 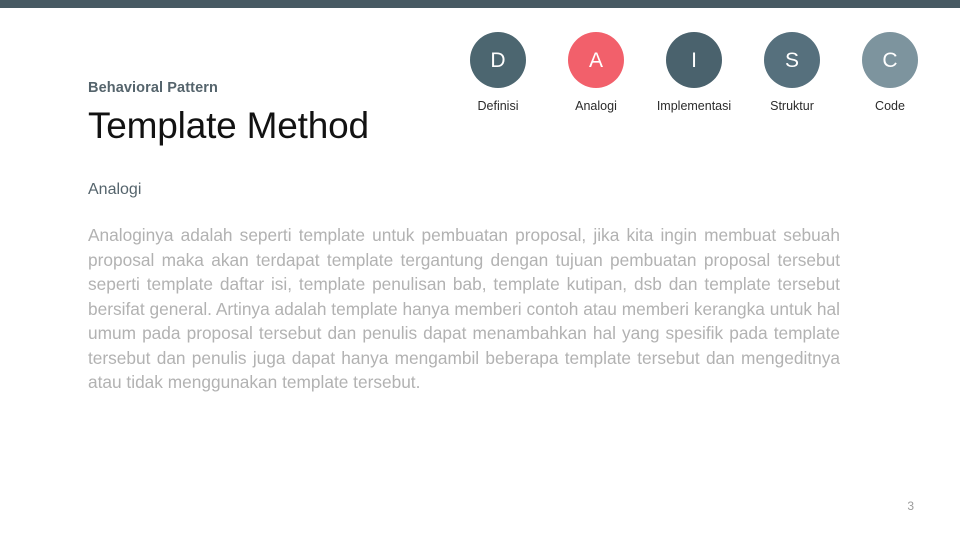 What do you see at coordinates (890, 106) in the screenshot?
I see `nav-label-code: Code` at bounding box center [890, 106].